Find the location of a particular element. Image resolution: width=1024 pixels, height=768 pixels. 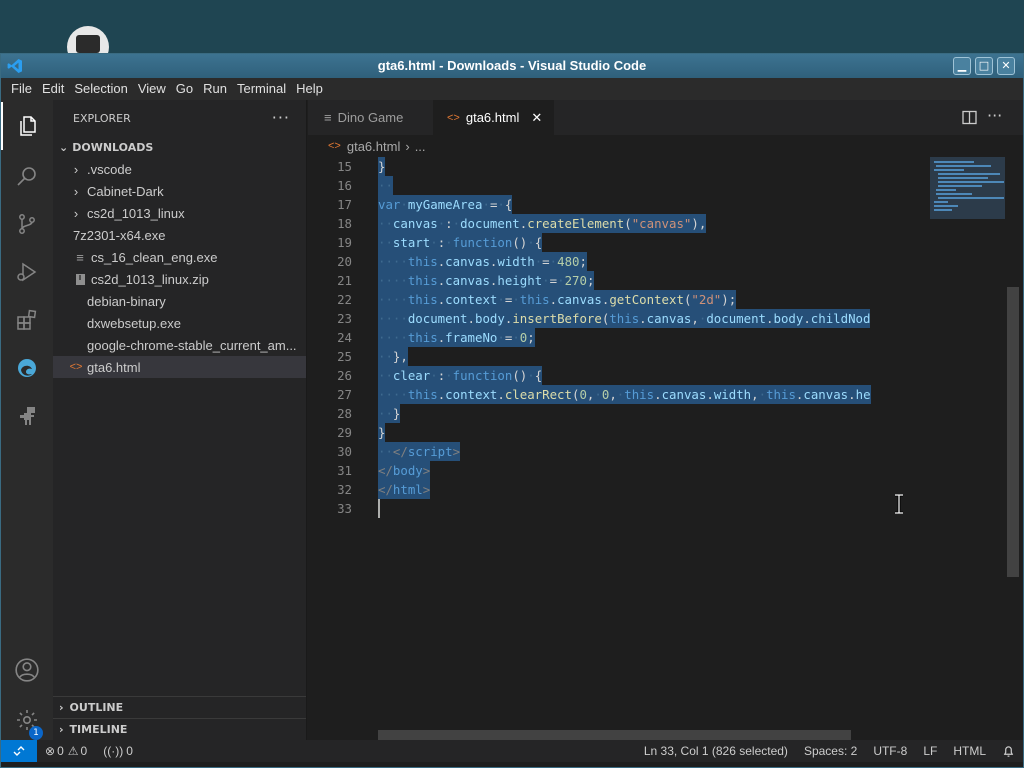

warning-count: 0 is located at coordinates (84, 751).